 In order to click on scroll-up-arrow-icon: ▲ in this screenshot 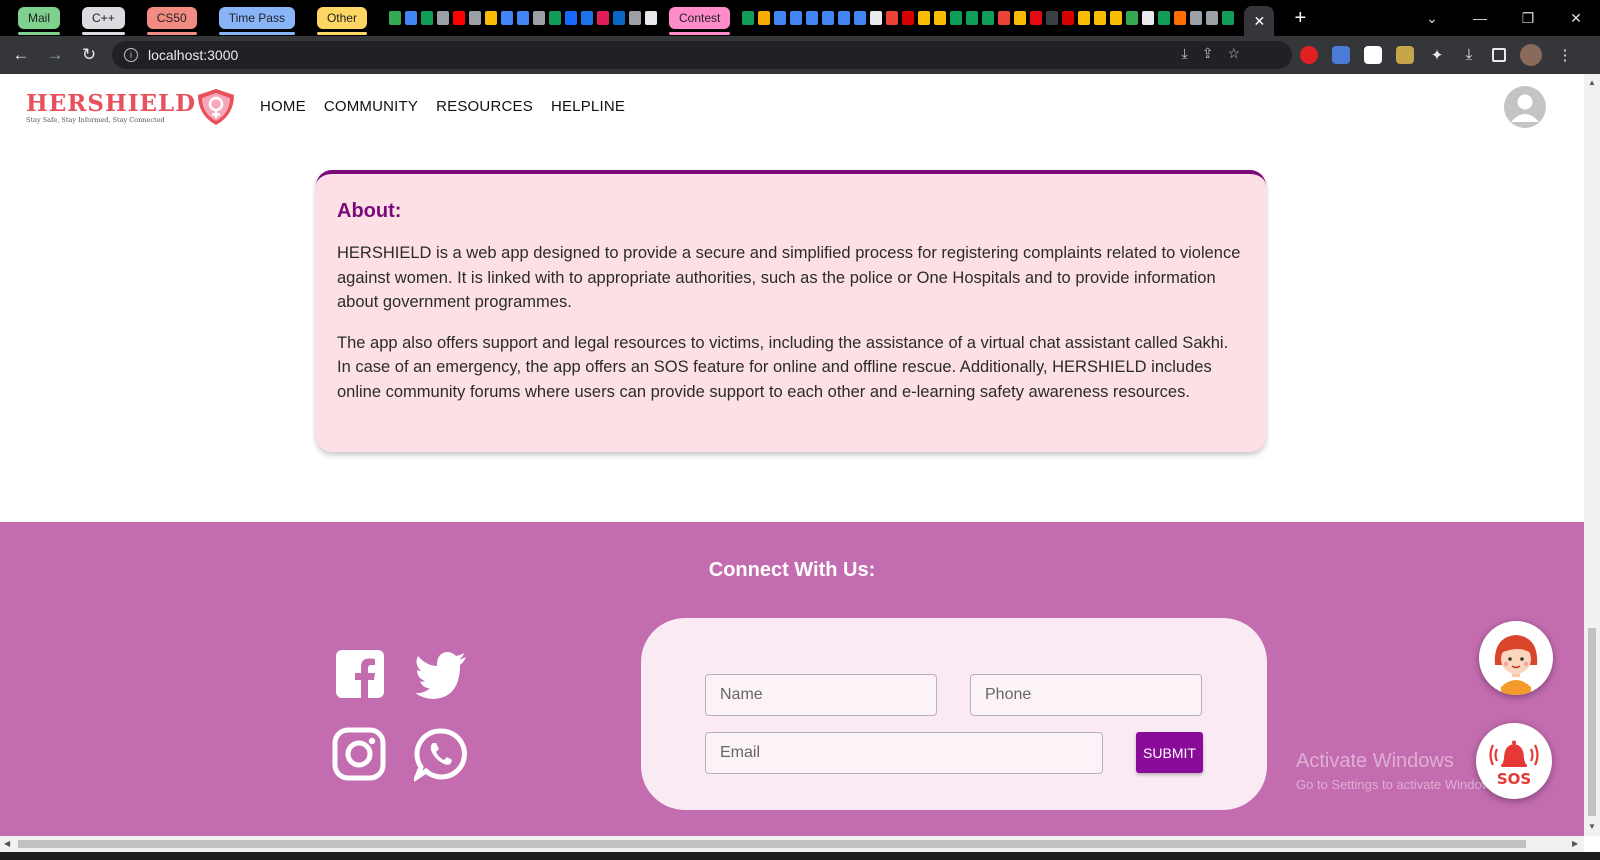, I will do `click(1592, 82)`.